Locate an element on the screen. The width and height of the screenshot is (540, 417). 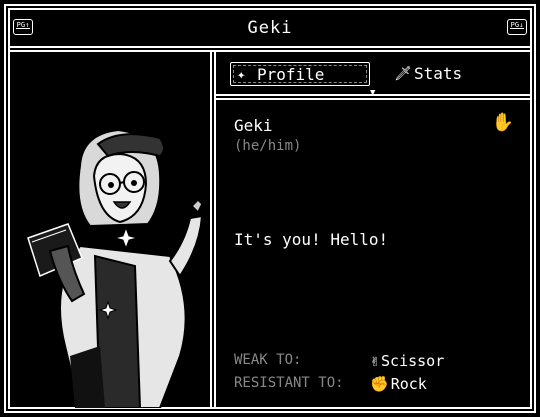
resistant-to-text: Rock is located at coordinates (408, 384).